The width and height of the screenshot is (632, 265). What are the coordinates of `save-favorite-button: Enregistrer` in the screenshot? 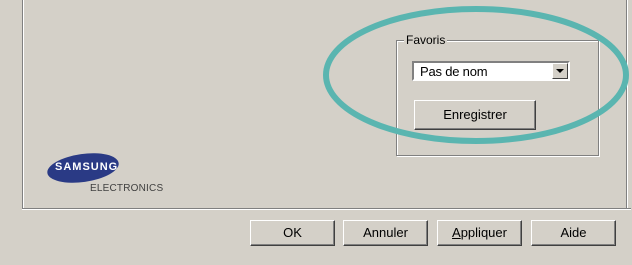 It's located at (475, 115).